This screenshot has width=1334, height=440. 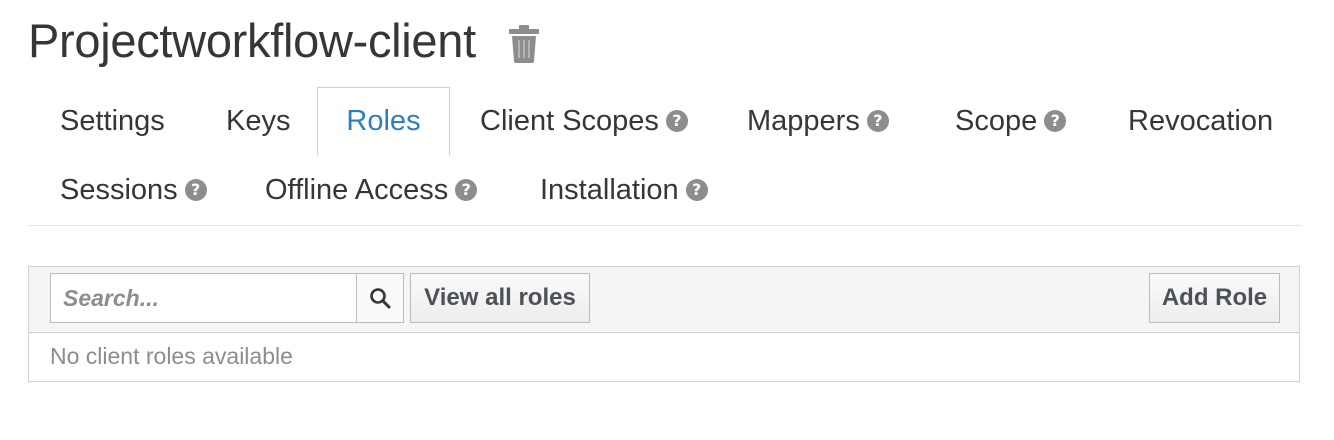 I want to click on search-input, so click(x=203, y=298).